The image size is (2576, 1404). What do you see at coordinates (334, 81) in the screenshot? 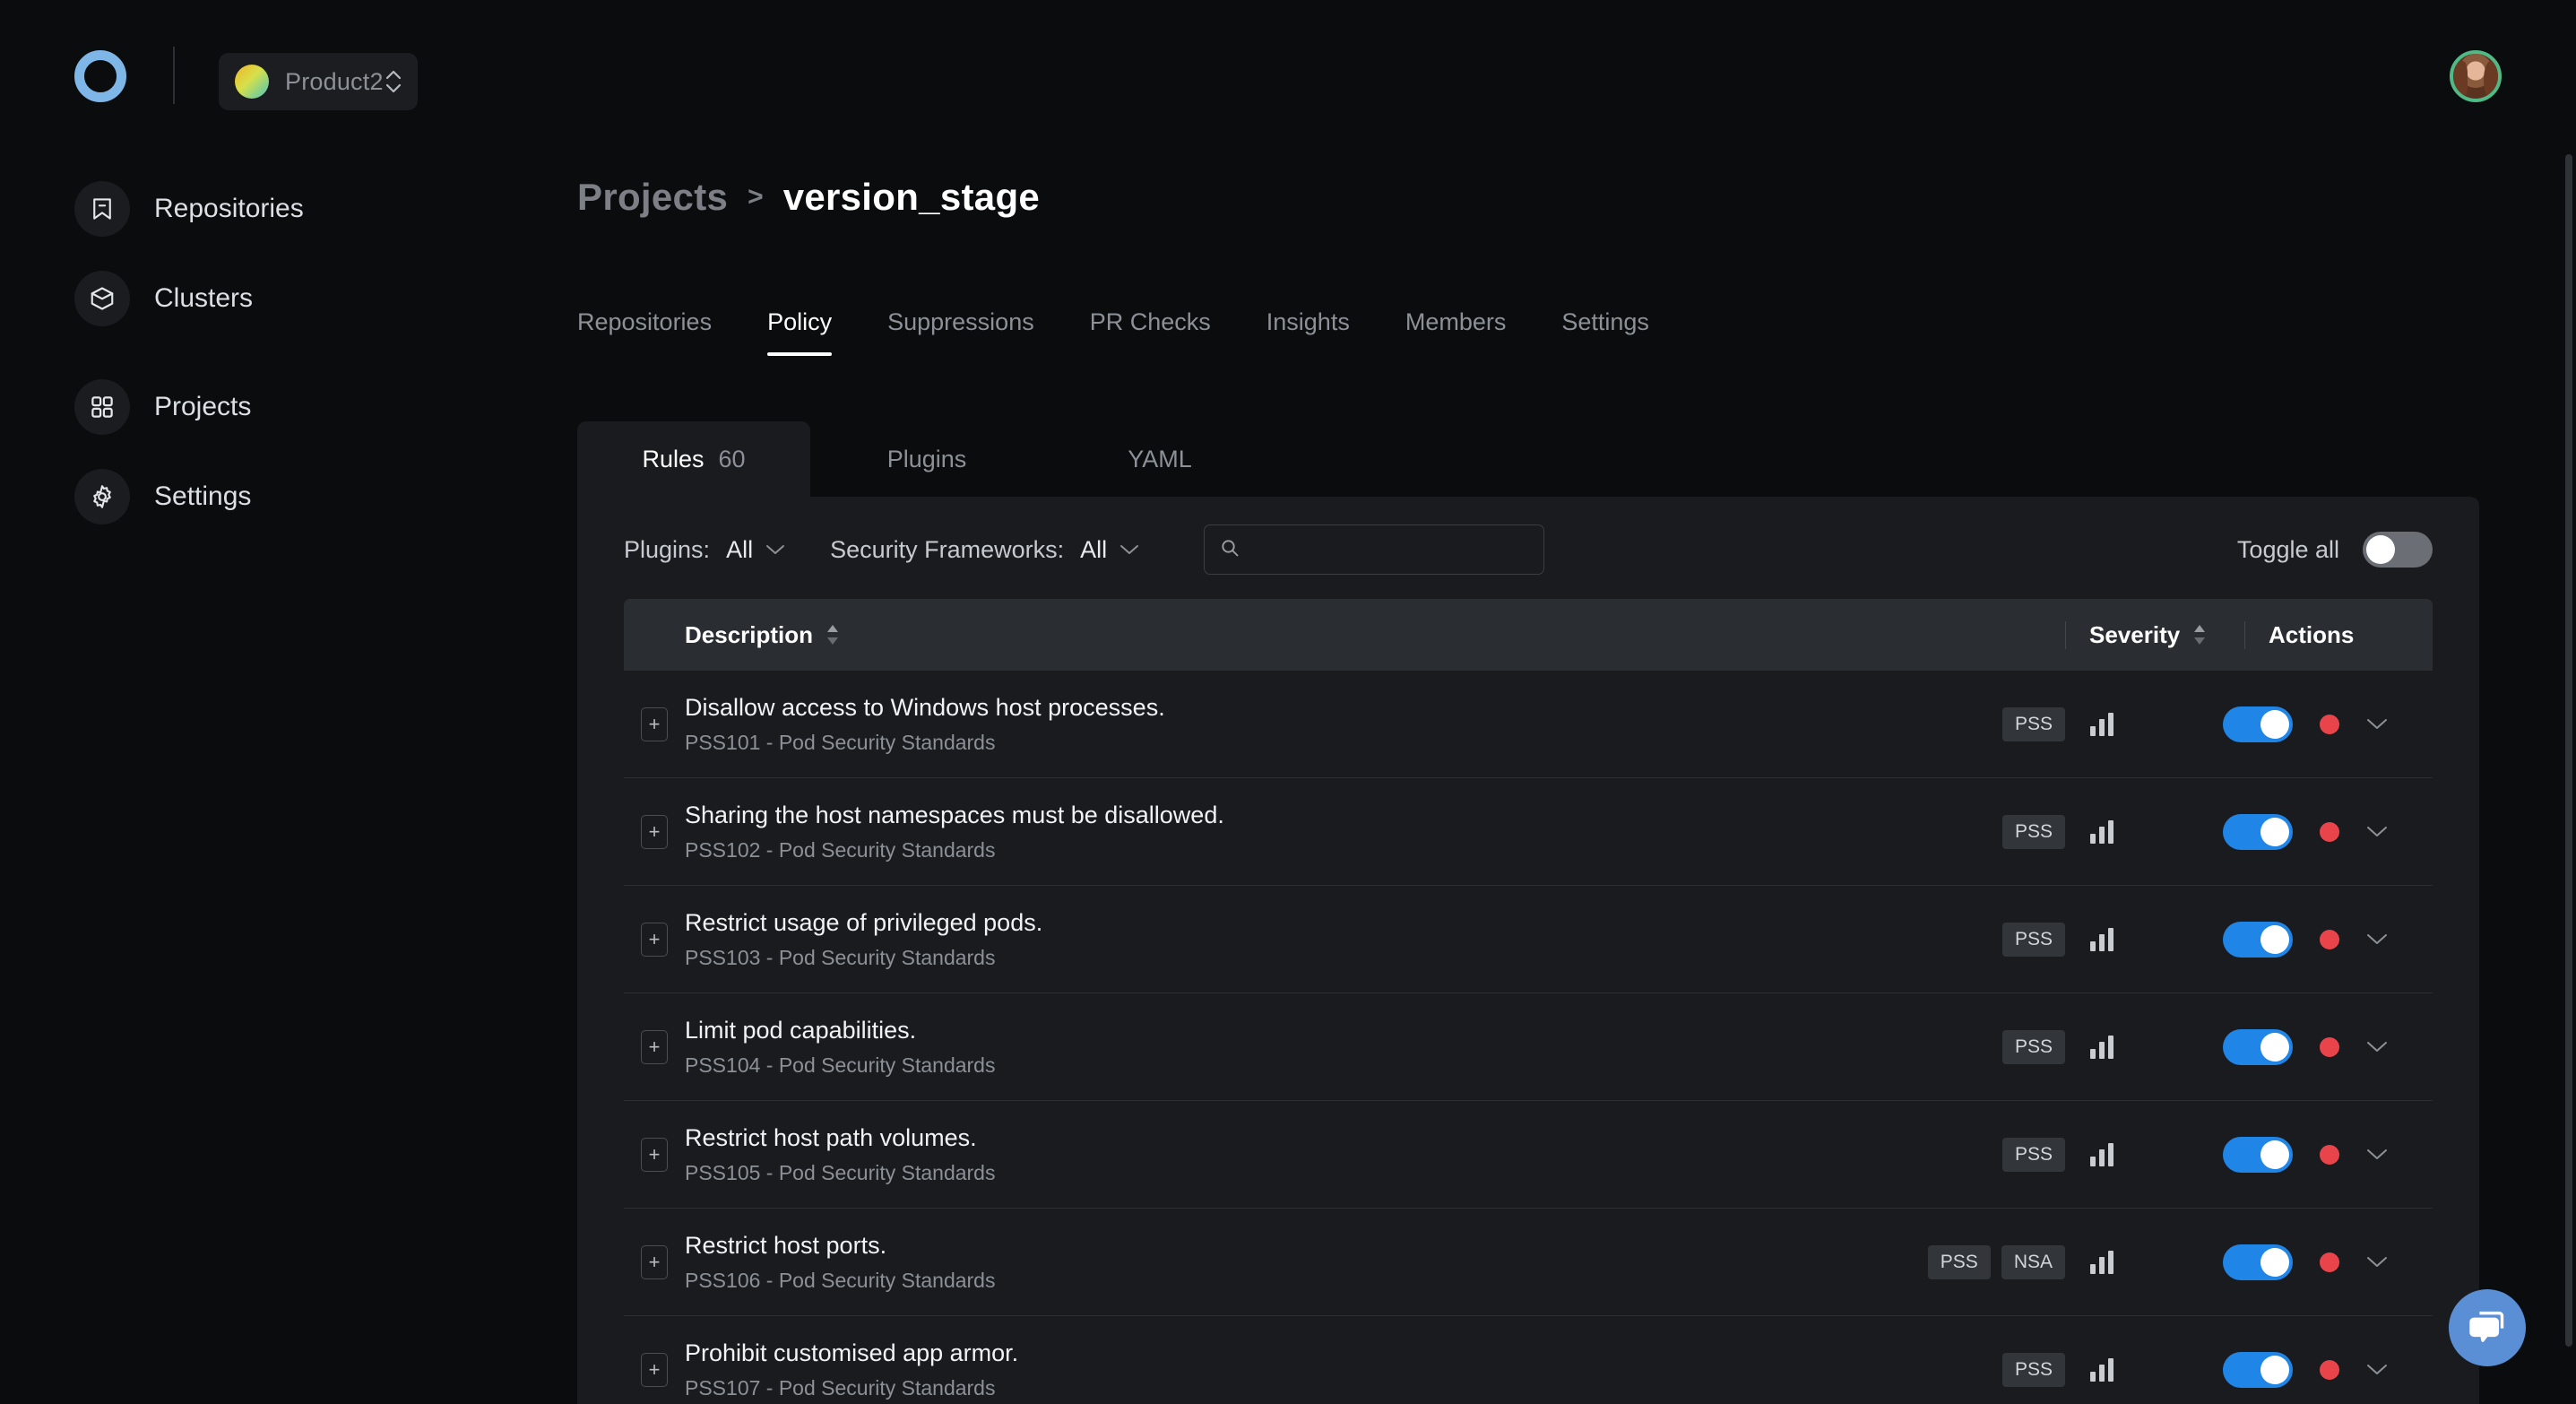
I see `product-switcher-label: Product2` at bounding box center [334, 81].